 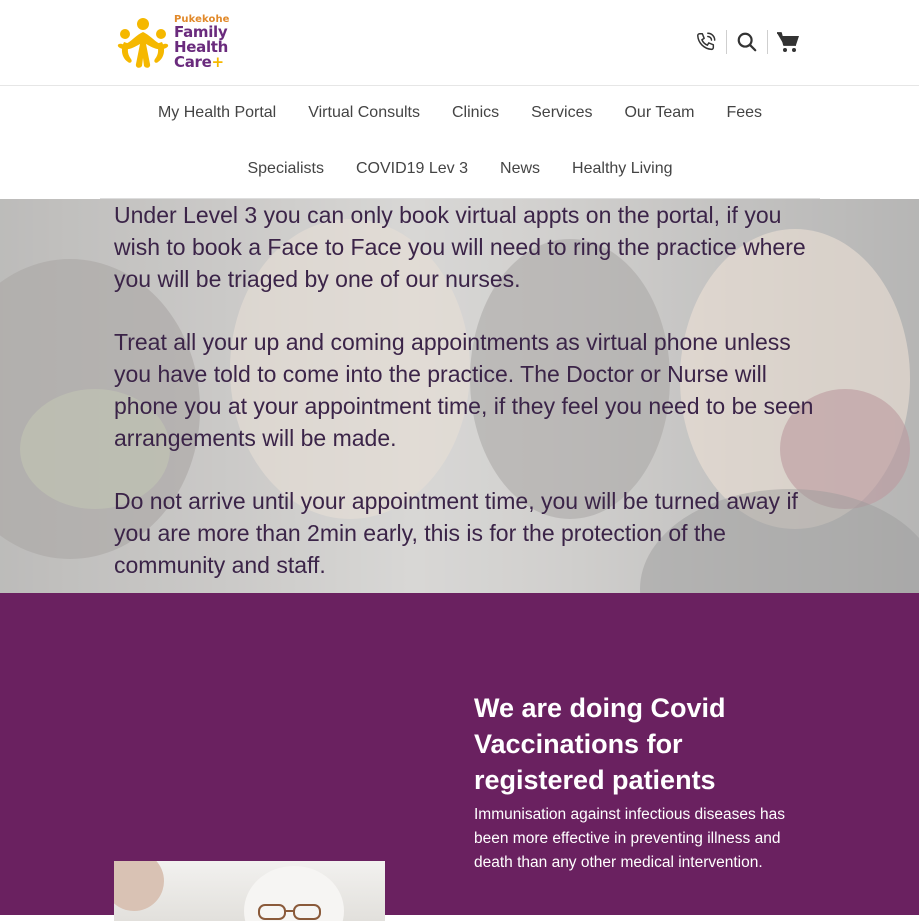 What do you see at coordinates (364, 113) in the screenshot?
I see `nav-item-virtual-consults: Virtual Consults` at bounding box center [364, 113].